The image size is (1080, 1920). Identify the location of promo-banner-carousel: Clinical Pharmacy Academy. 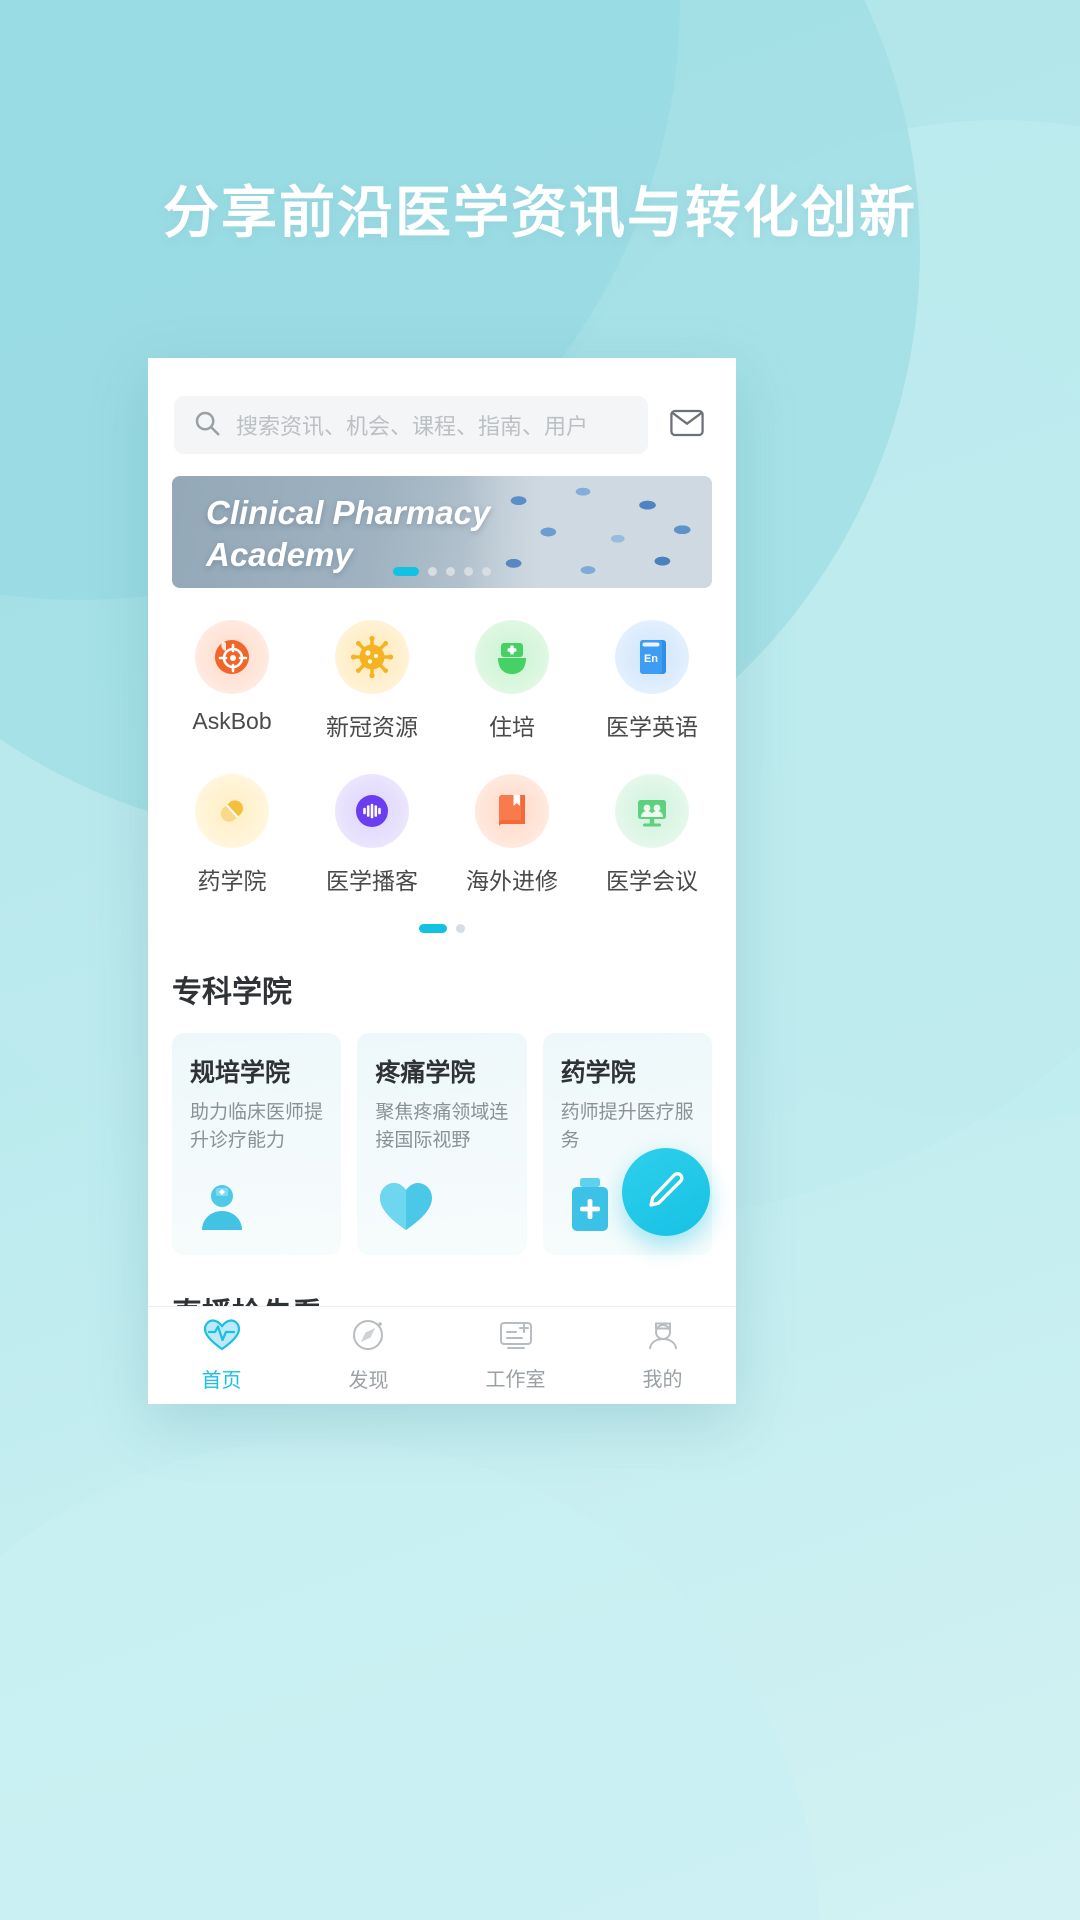
(442, 532).